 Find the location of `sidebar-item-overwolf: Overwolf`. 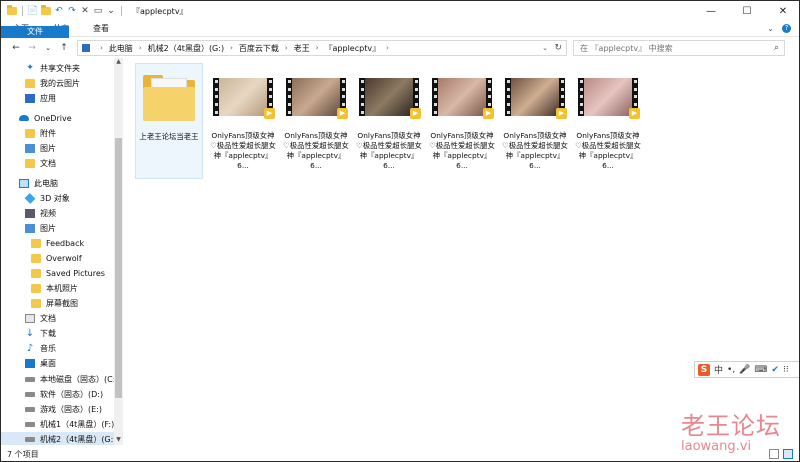

sidebar-item-overwolf: Overwolf is located at coordinates (56, 258).